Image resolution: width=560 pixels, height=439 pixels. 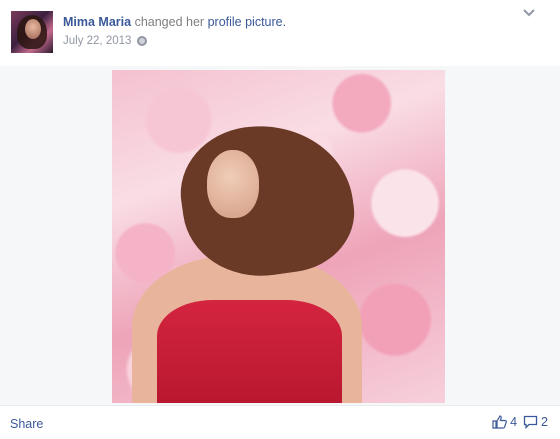 I want to click on share-button: Share, so click(x=26, y=424).